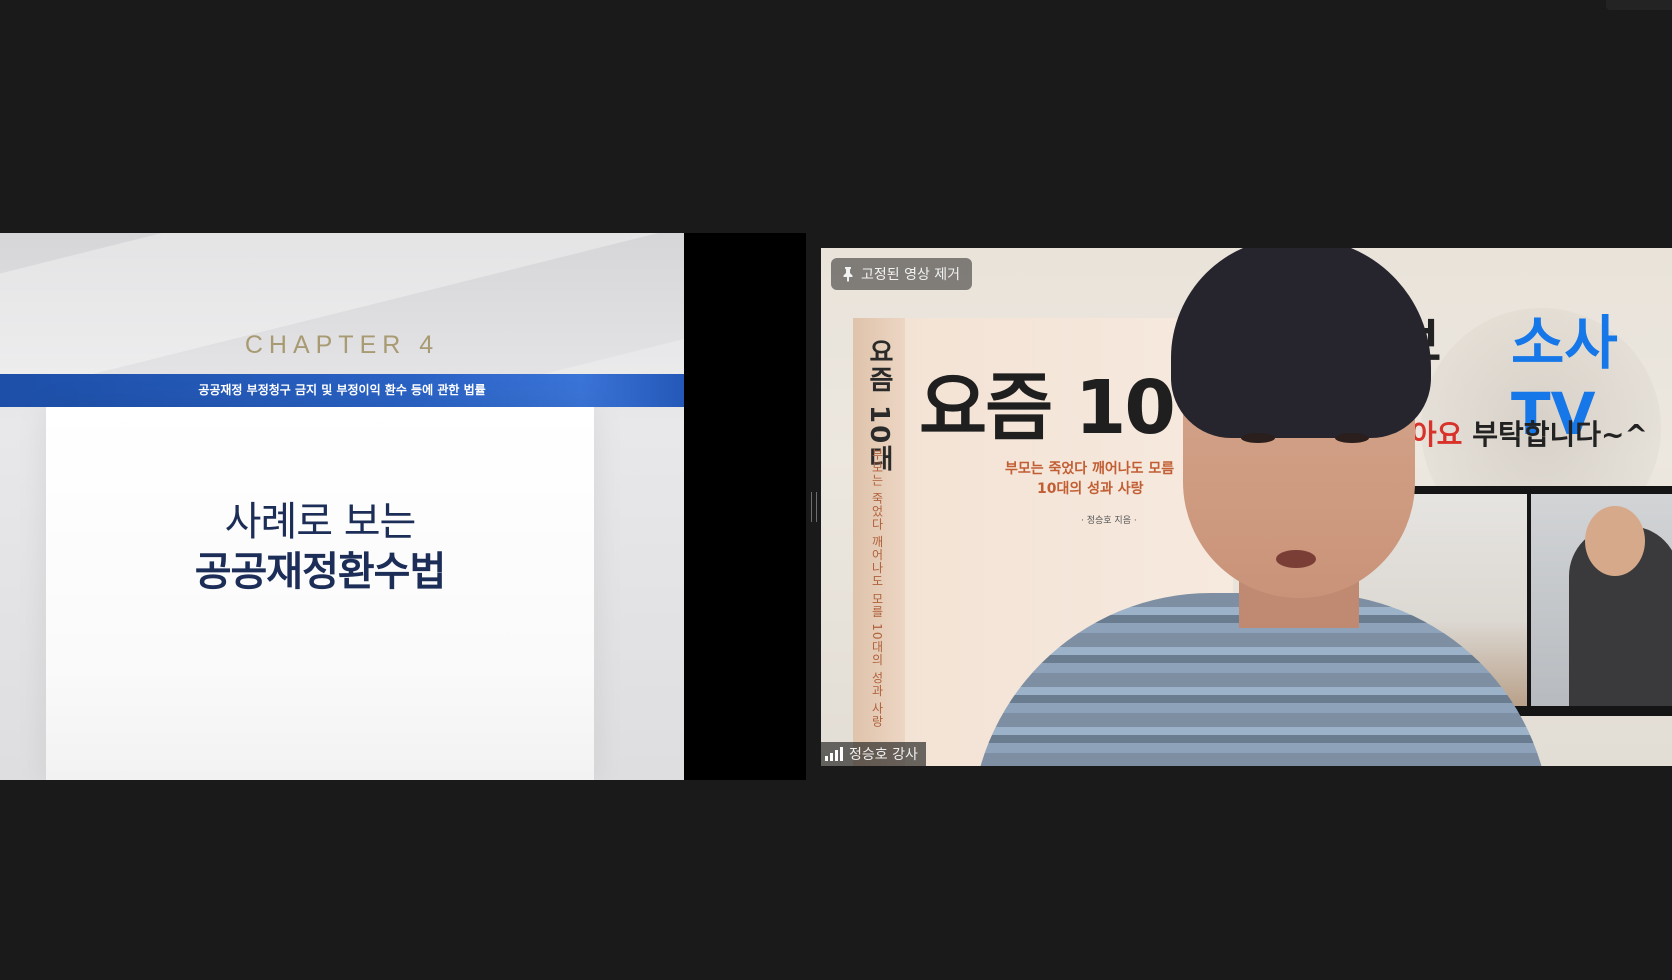 The width and height of the screenshot is (1672, 980). Describe the element at coordinates (1258, 438) in the screenshot. I see `speaker-eye-left` at that location.